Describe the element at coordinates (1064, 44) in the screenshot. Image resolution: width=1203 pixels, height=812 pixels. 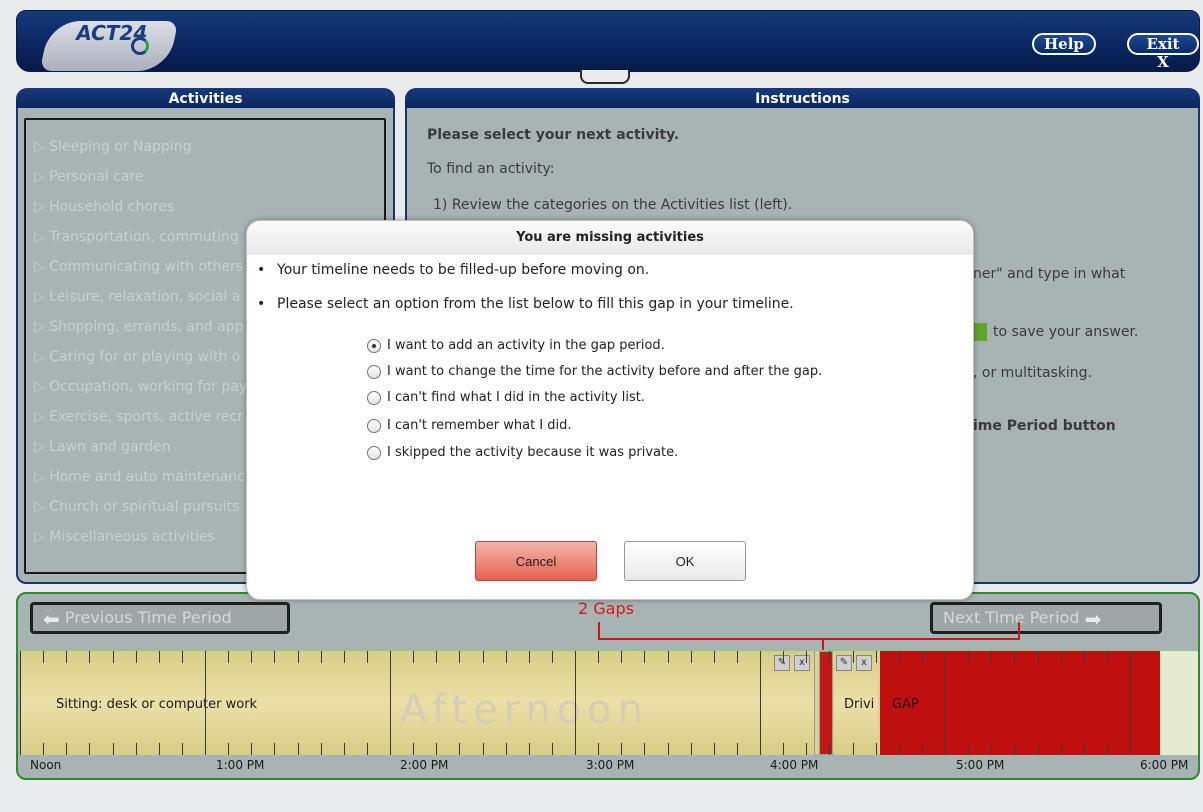
I see `help-button: Help` at that location.